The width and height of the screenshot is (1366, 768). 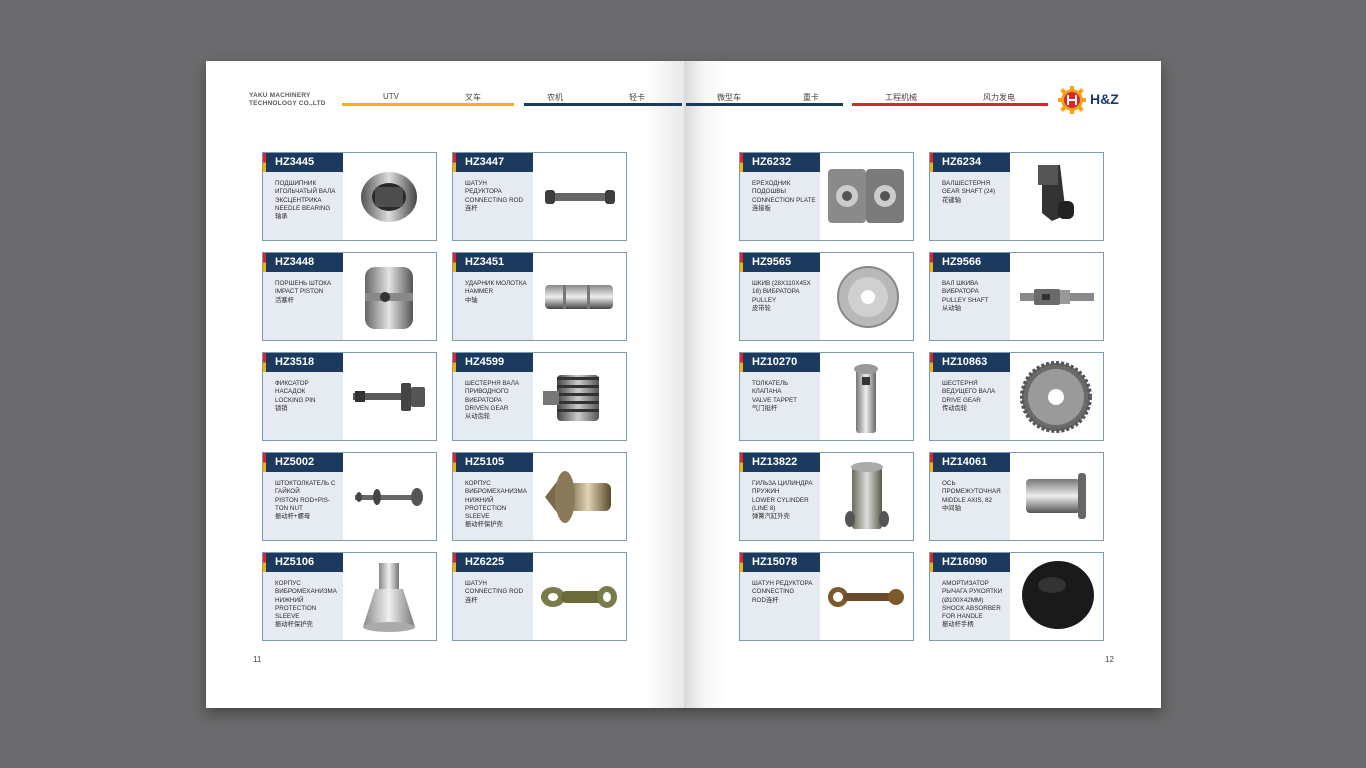 I want to click on product-code: HZ16090, so click(x=970, y=562).